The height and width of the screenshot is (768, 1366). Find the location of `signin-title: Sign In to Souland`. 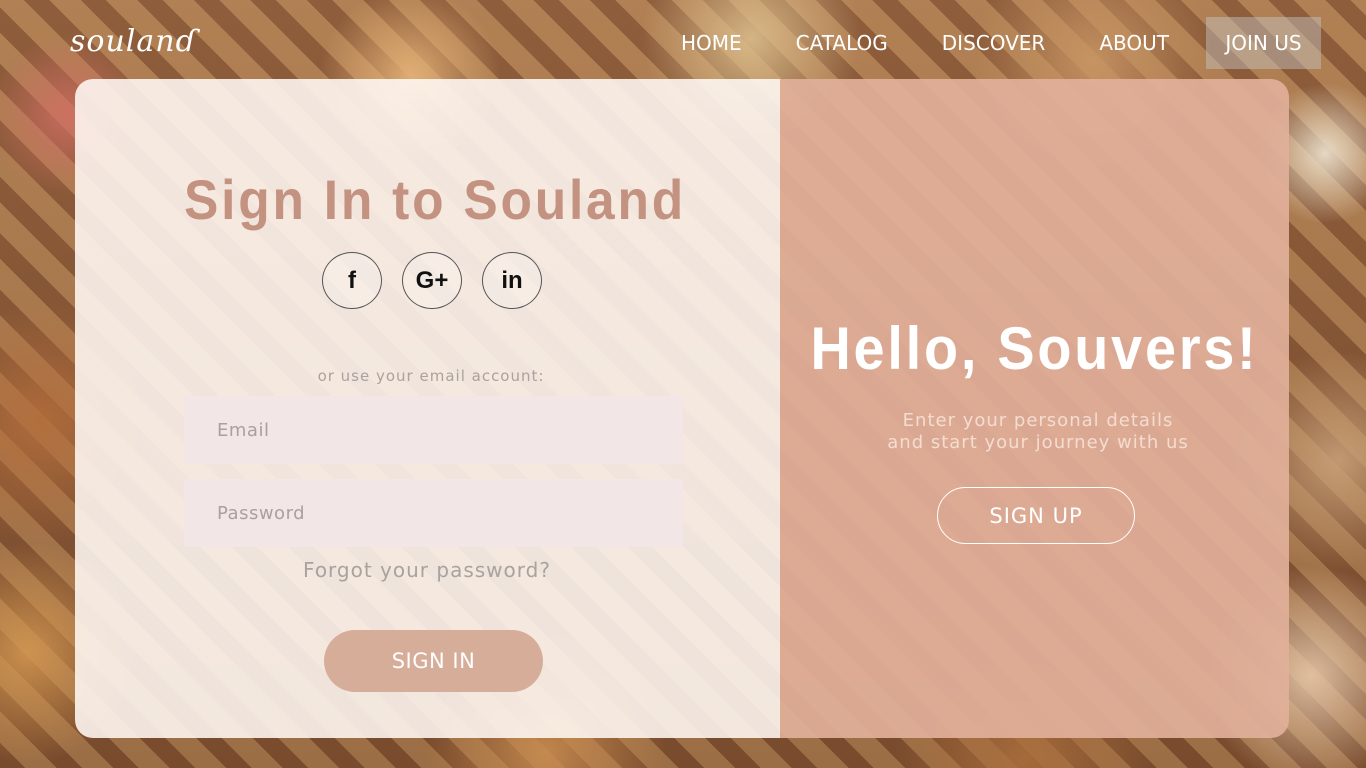

signin-title: Sign In to Souland is located at coordinates (435, 199).